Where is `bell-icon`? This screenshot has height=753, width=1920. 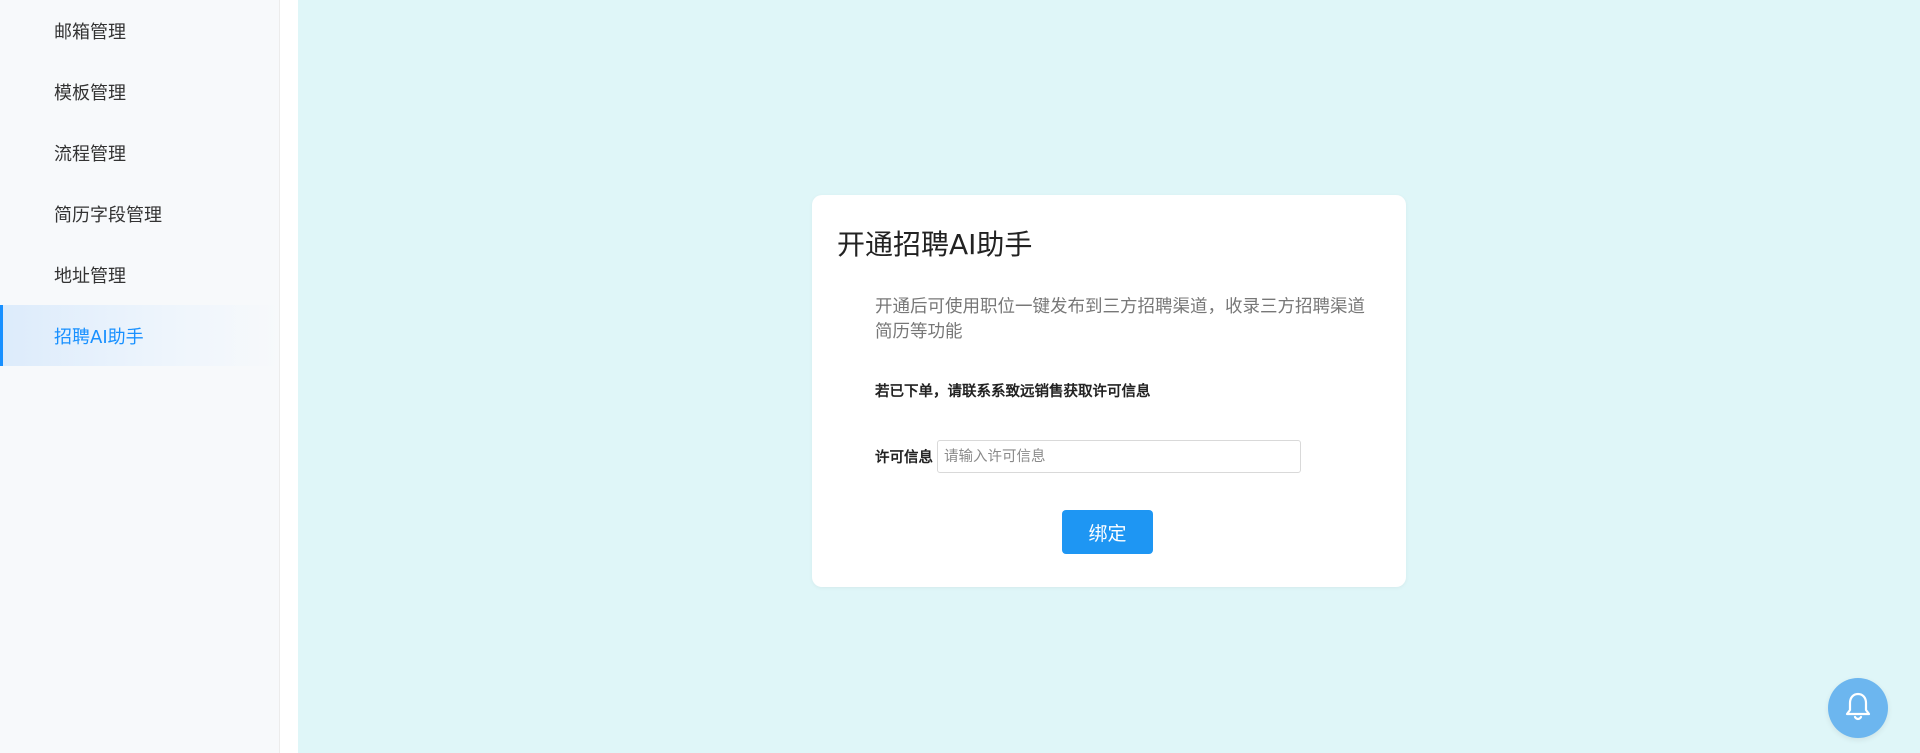
bell-icon is located at coordinates (1858, 708).